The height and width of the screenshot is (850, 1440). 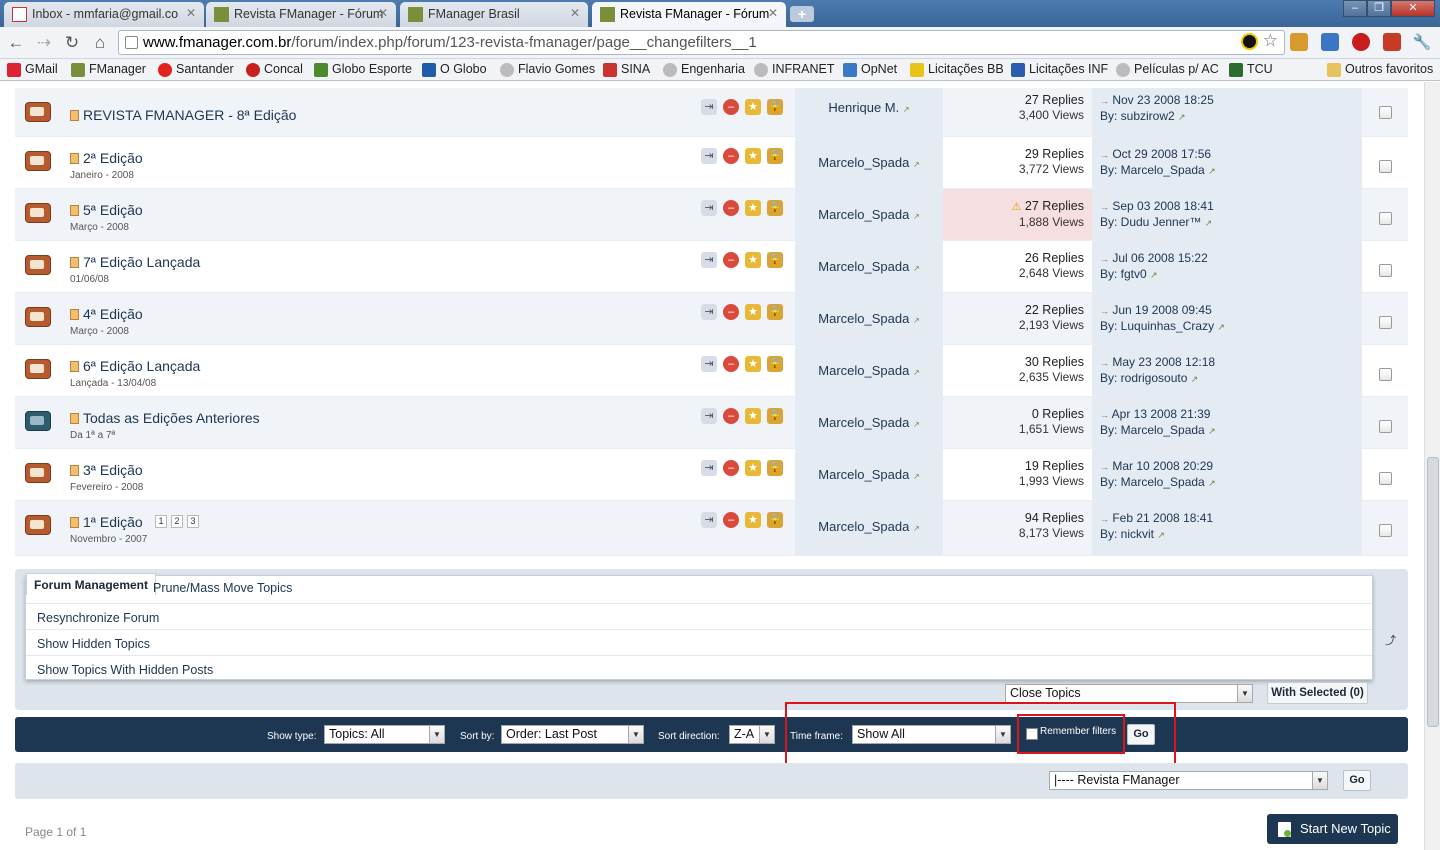 I want to click on last-post-date-link: Jul 06 2008 15:22, so click(x=1159, y=258).